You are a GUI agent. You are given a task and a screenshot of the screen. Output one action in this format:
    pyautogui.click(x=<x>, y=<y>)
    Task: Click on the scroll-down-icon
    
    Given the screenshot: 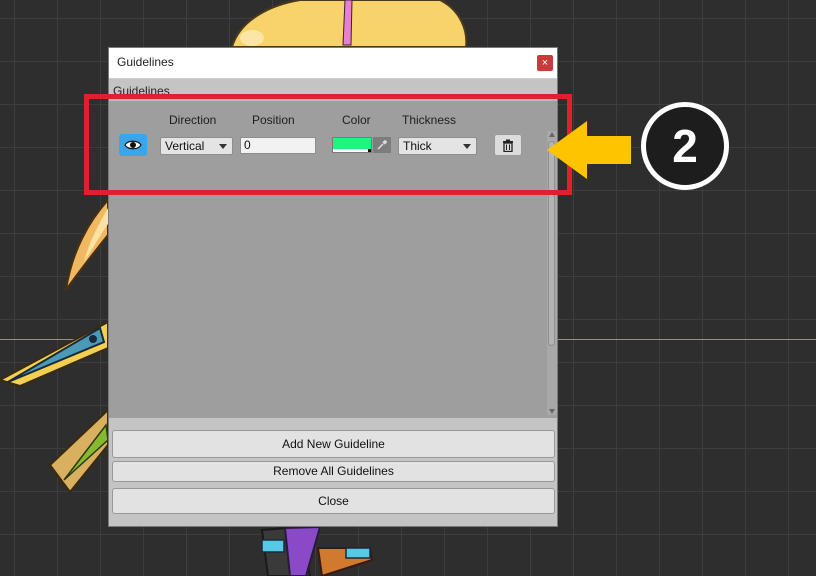 What is the action you would take?
    pyautogui.click(x=552, y=411)
    